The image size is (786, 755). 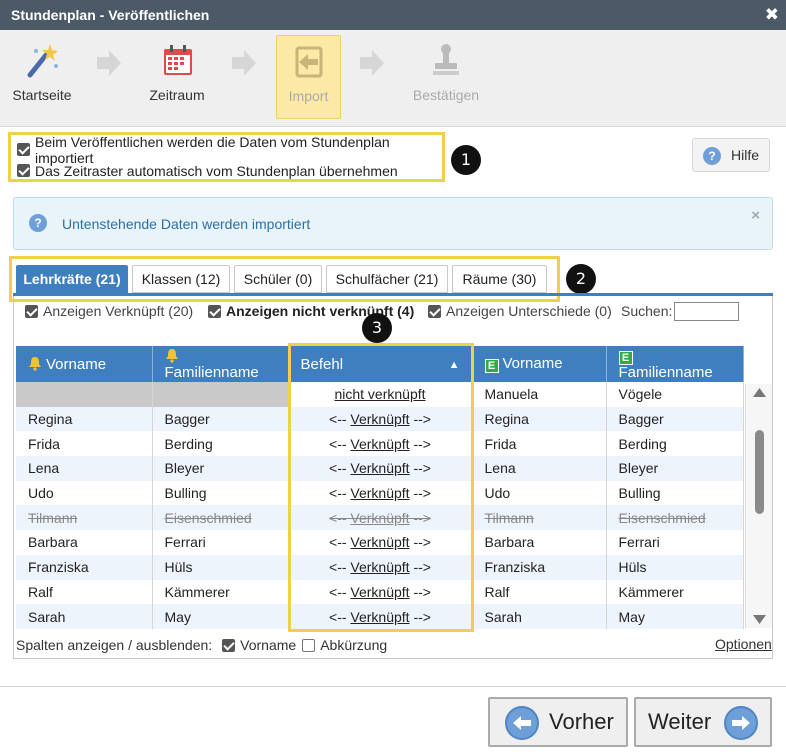 What do you see at coordinates (31, 311) in the screenshot?
I see `filter-linked-checkbox` at bounding box center [31, 311].